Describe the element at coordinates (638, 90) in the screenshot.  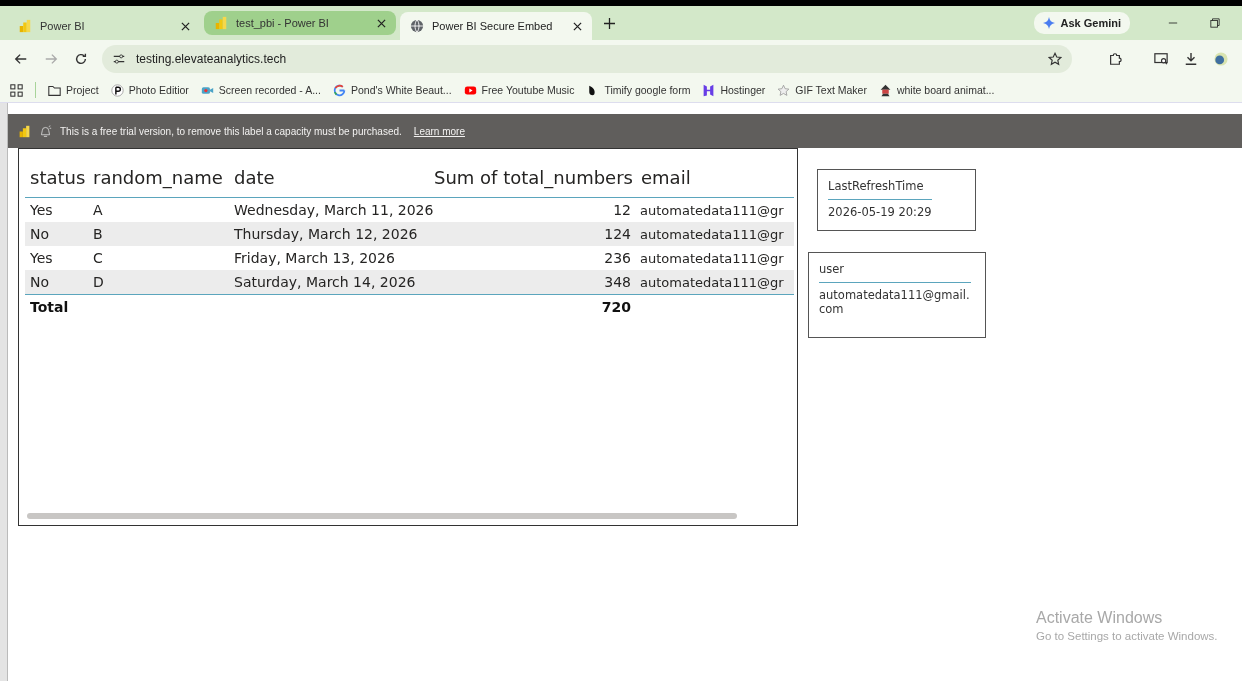
I see `bookmark-item: Timify google form` at that location.